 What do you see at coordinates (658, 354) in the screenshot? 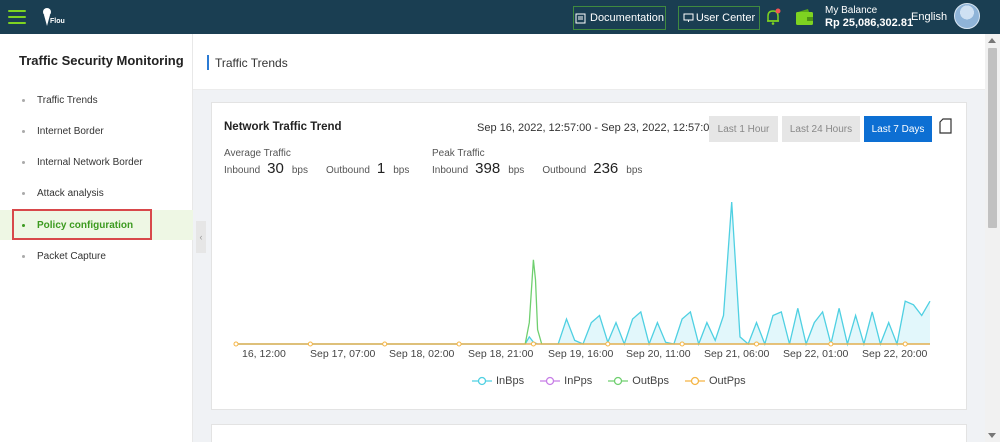
I see `x-tick-label: Sep 20, 11:00` at bounding box center [658, 354].